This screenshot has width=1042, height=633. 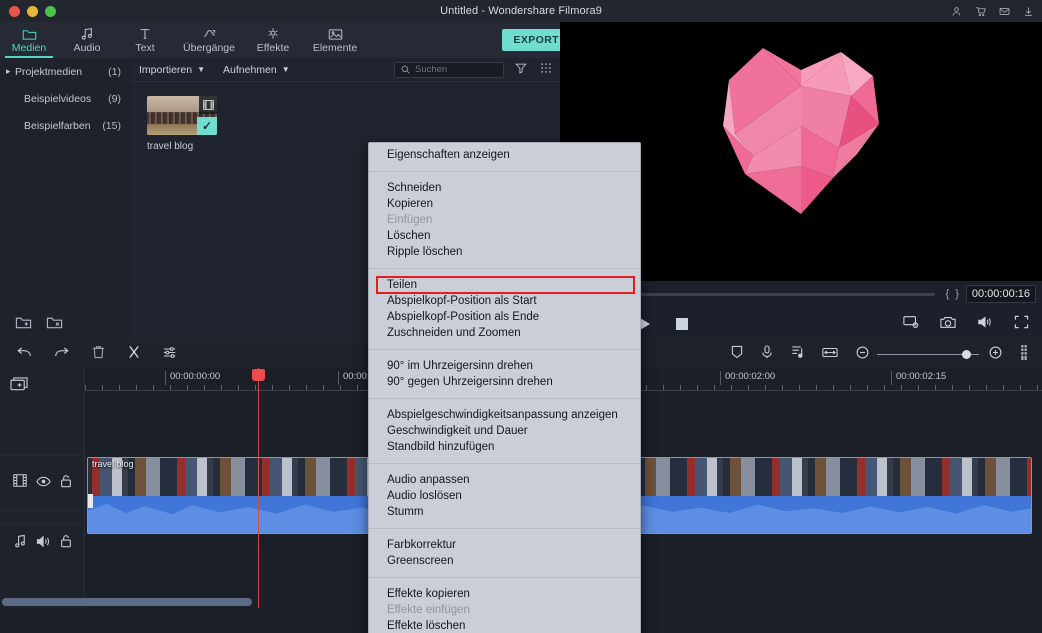 What do you see at coordinates (546, 70) in the screenshot?
I see `grid-view-icon` at bounding box center [546, 70].